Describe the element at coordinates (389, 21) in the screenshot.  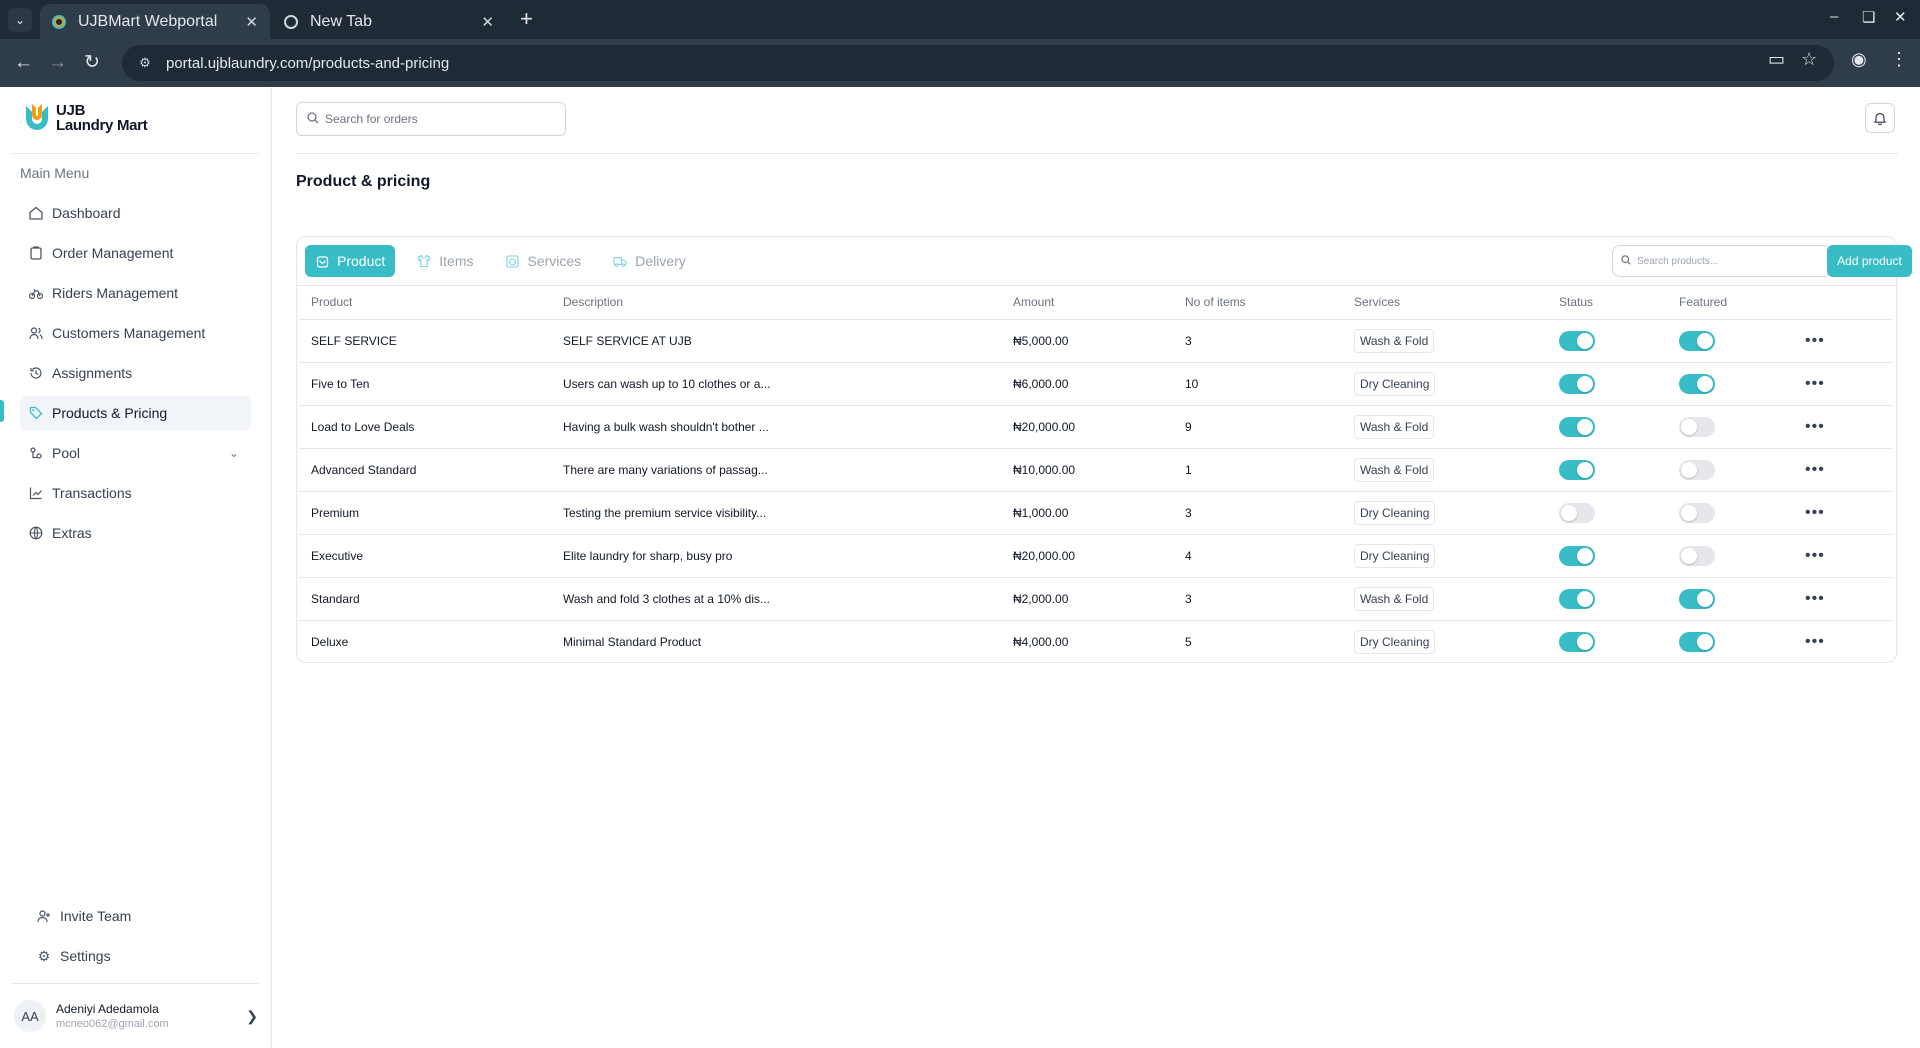
I see `browser-tab-new: New Tab ✕` at that location.